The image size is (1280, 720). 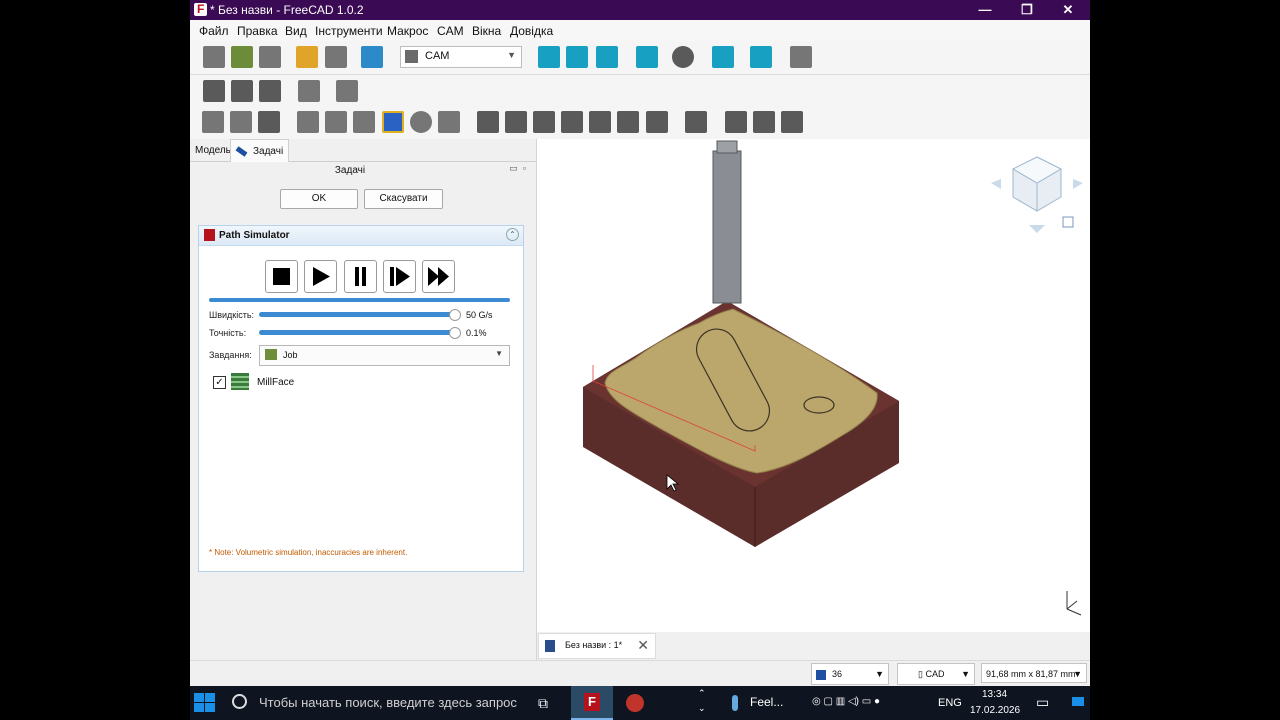 What do you see at coordinates (239, 701) in the screenshot?
I see `search-icon` at bounding box center [239, 701].